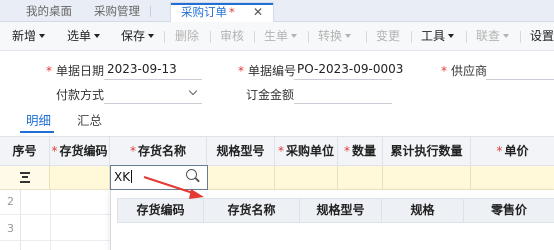 The height and width of the screenshot is (250, 554). I want to click on payment-method-select, so click(153, 103).